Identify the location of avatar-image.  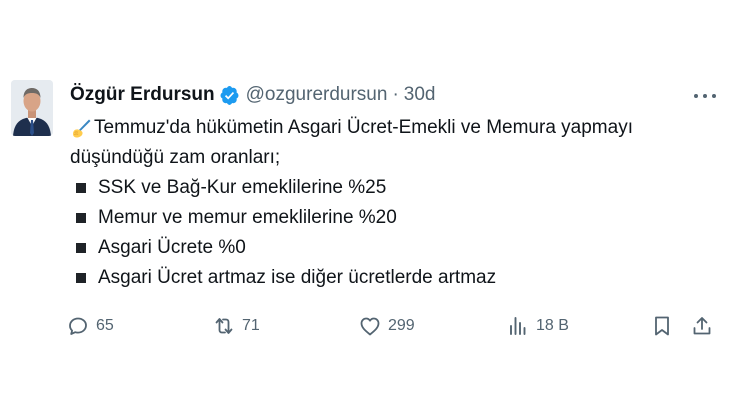
(32, 108).